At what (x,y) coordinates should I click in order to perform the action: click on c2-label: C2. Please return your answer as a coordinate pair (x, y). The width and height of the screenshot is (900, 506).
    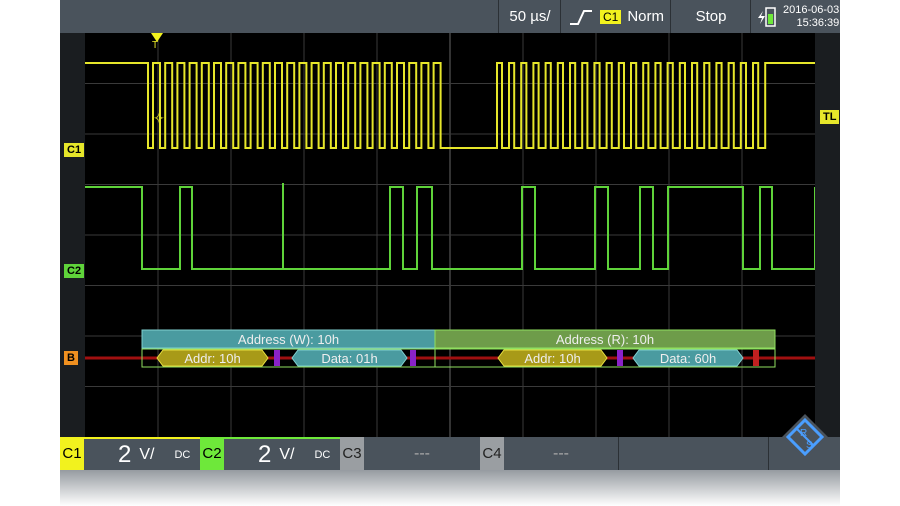
    Looking at the image, I should click on (212, 453).